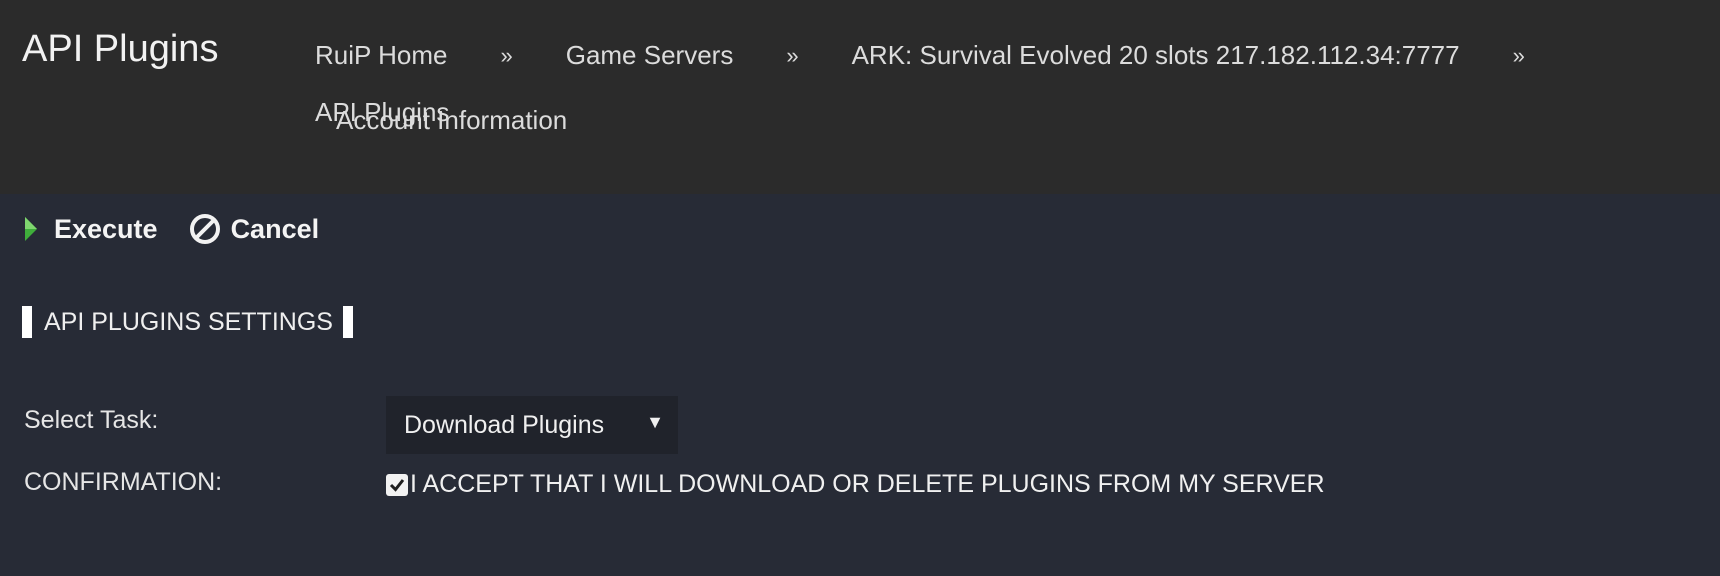 The height and width of the screenshot is (576, 1720). Describe the element at coordinates (205, 229) in the screenshot. I see `cancel-circle-icon` at that location.